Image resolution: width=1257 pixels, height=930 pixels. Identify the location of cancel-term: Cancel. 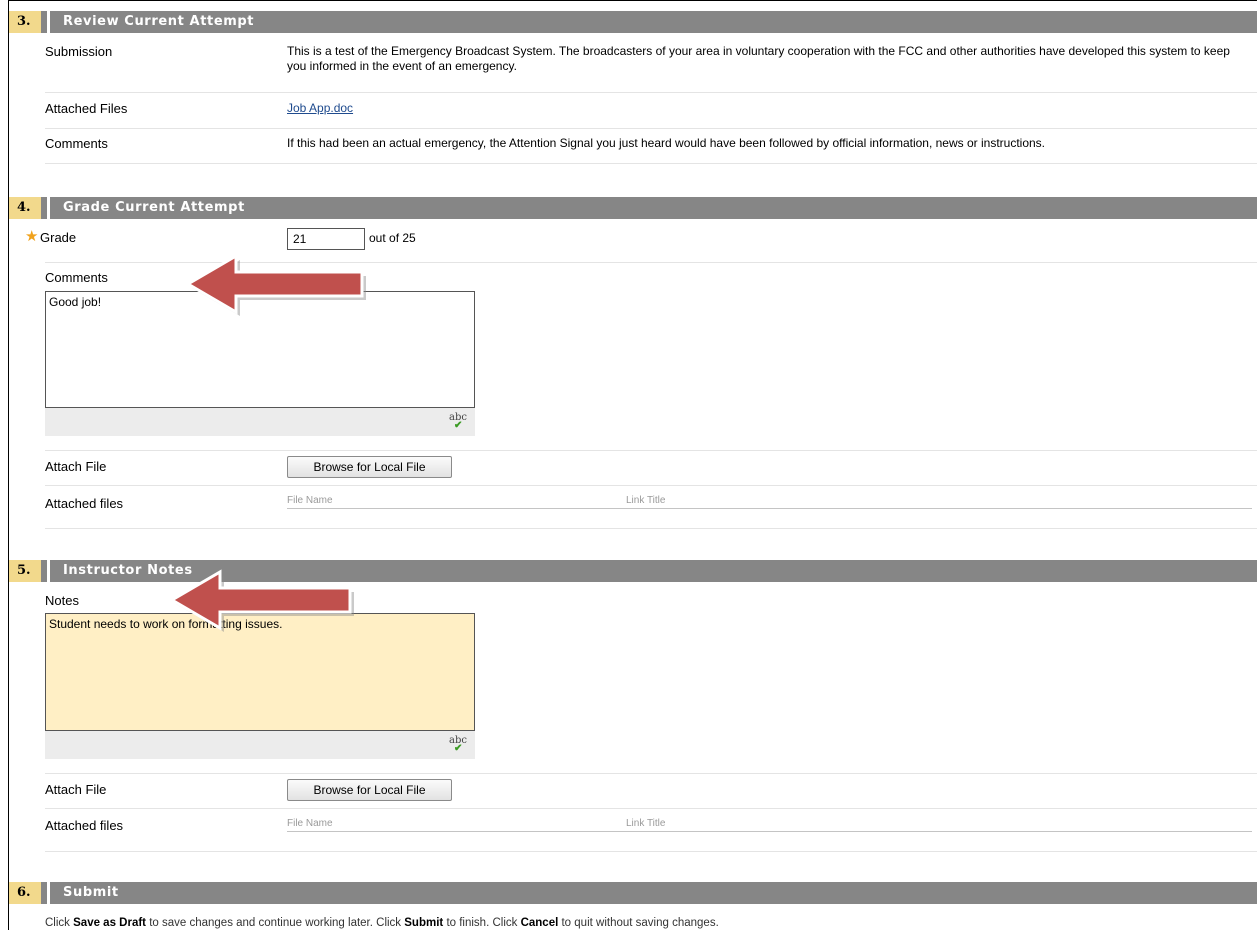
(539, 923).